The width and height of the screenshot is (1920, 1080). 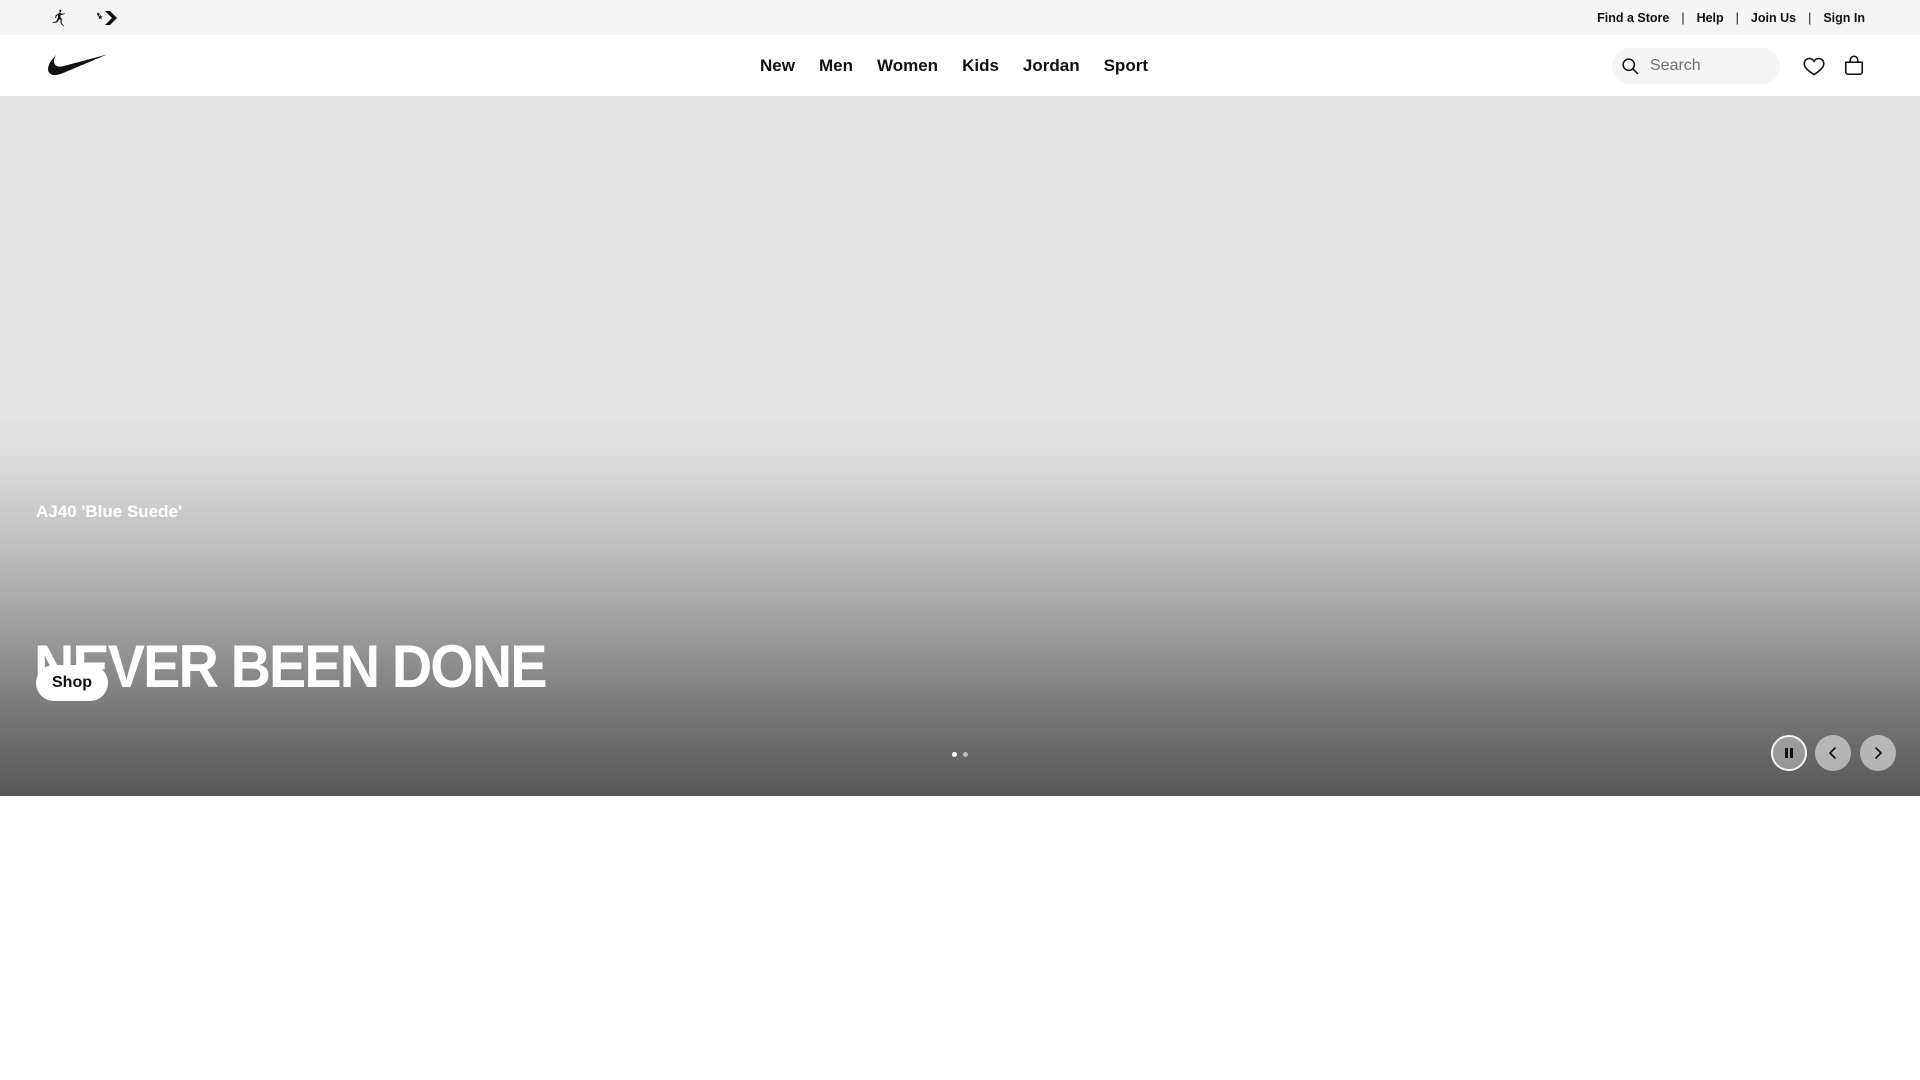 I want to click on pause-glyph, so click(x=1789, y=753).